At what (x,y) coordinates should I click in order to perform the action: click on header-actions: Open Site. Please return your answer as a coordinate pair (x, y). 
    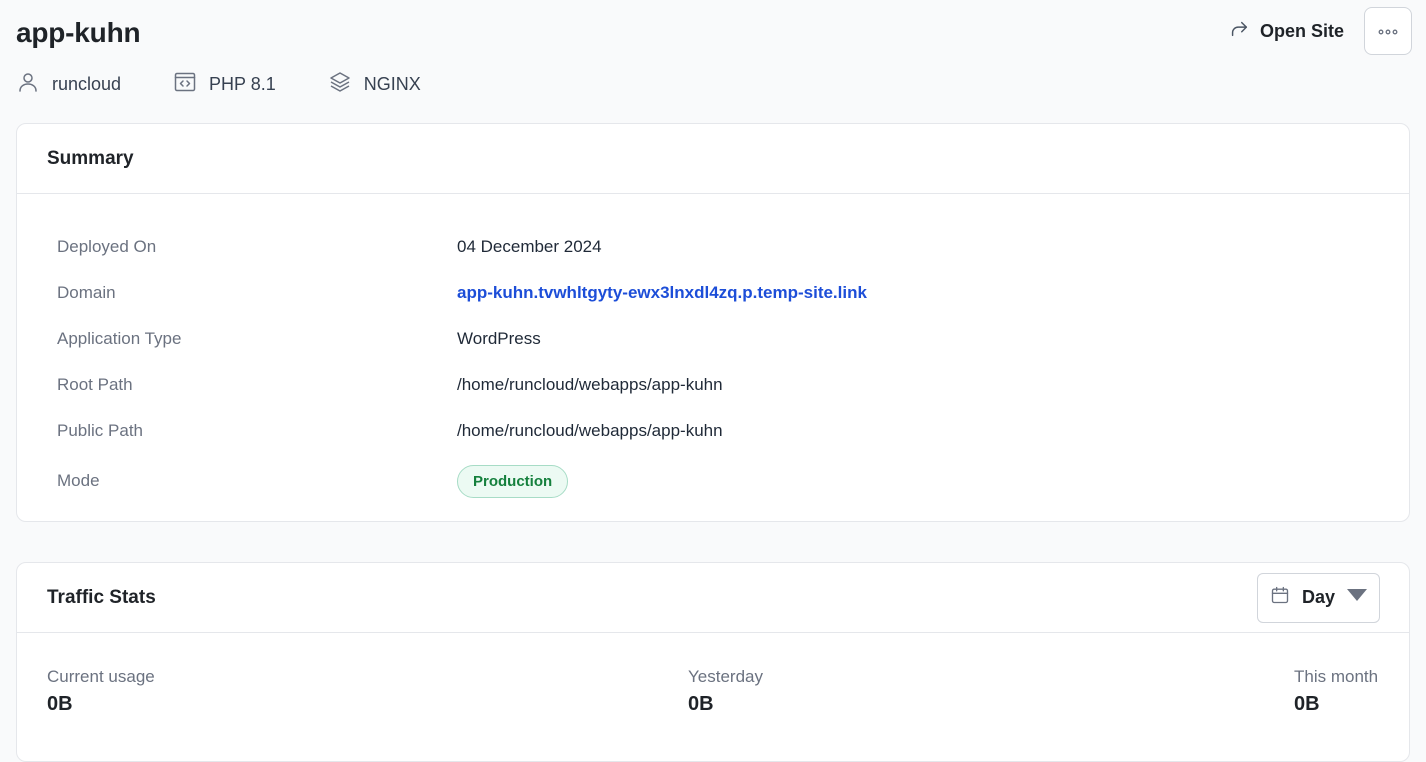
    Looking at the image, I should click on (1320, 31).